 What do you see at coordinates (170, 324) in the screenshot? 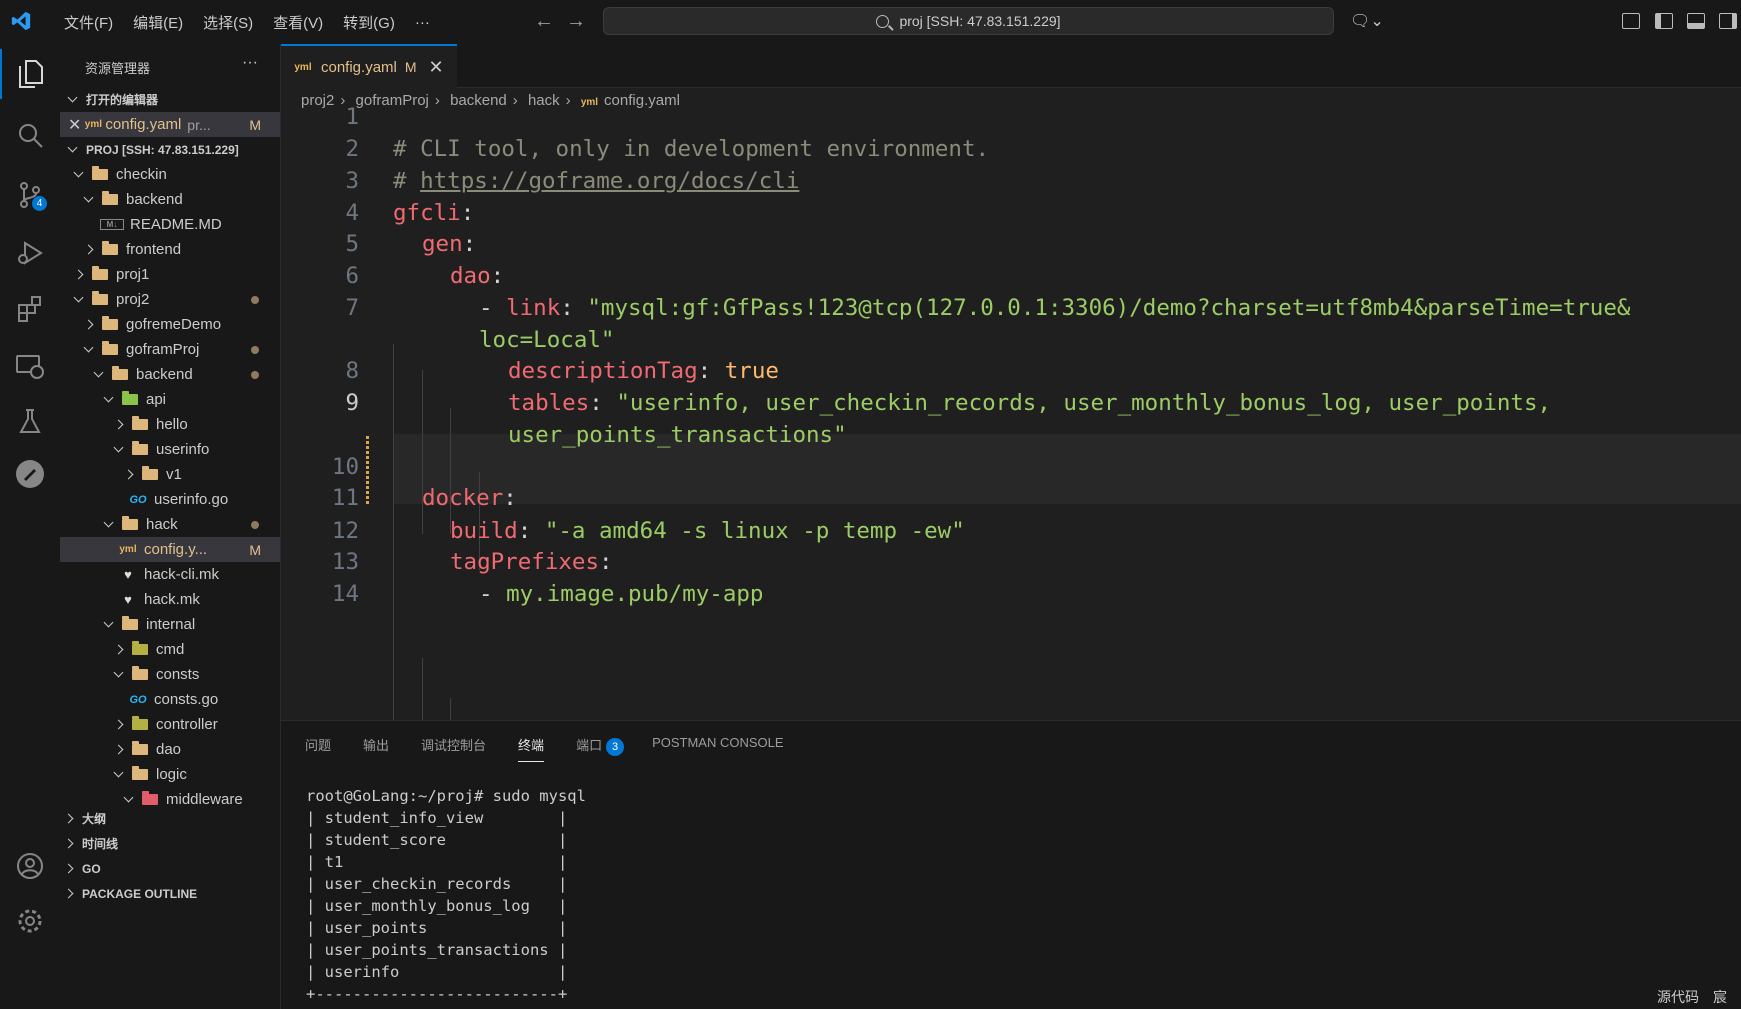
I see `tree-folder: gofremeDemo` at bounding box center [170, 324].